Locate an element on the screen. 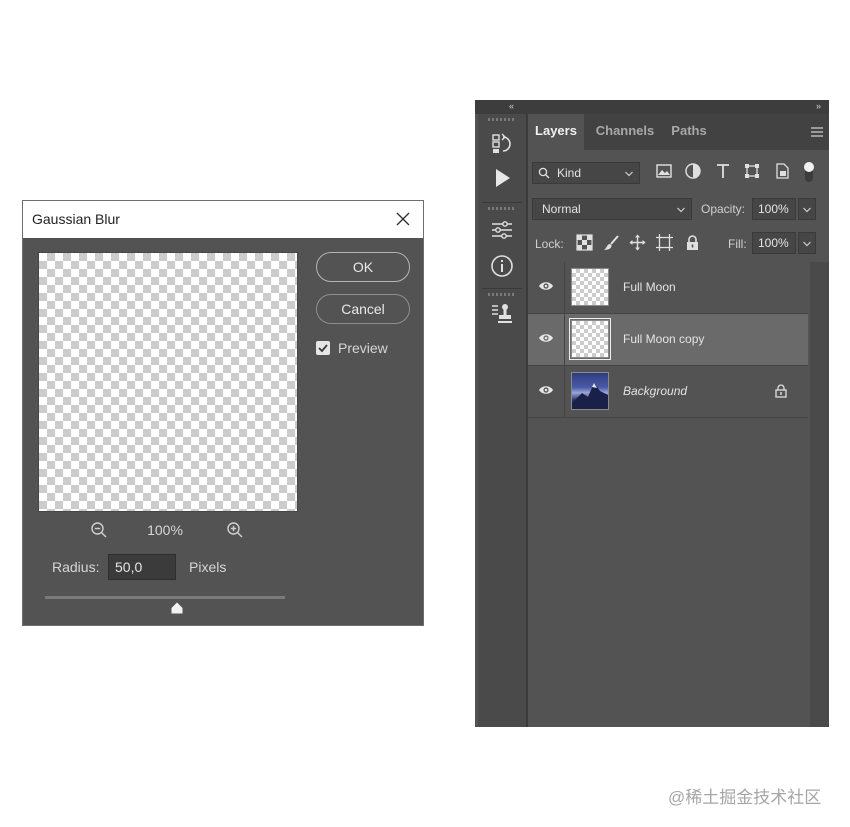 The width and height of the screenshot is (850, 827). fill-label: Fill: is located at coordinates (737, 244).